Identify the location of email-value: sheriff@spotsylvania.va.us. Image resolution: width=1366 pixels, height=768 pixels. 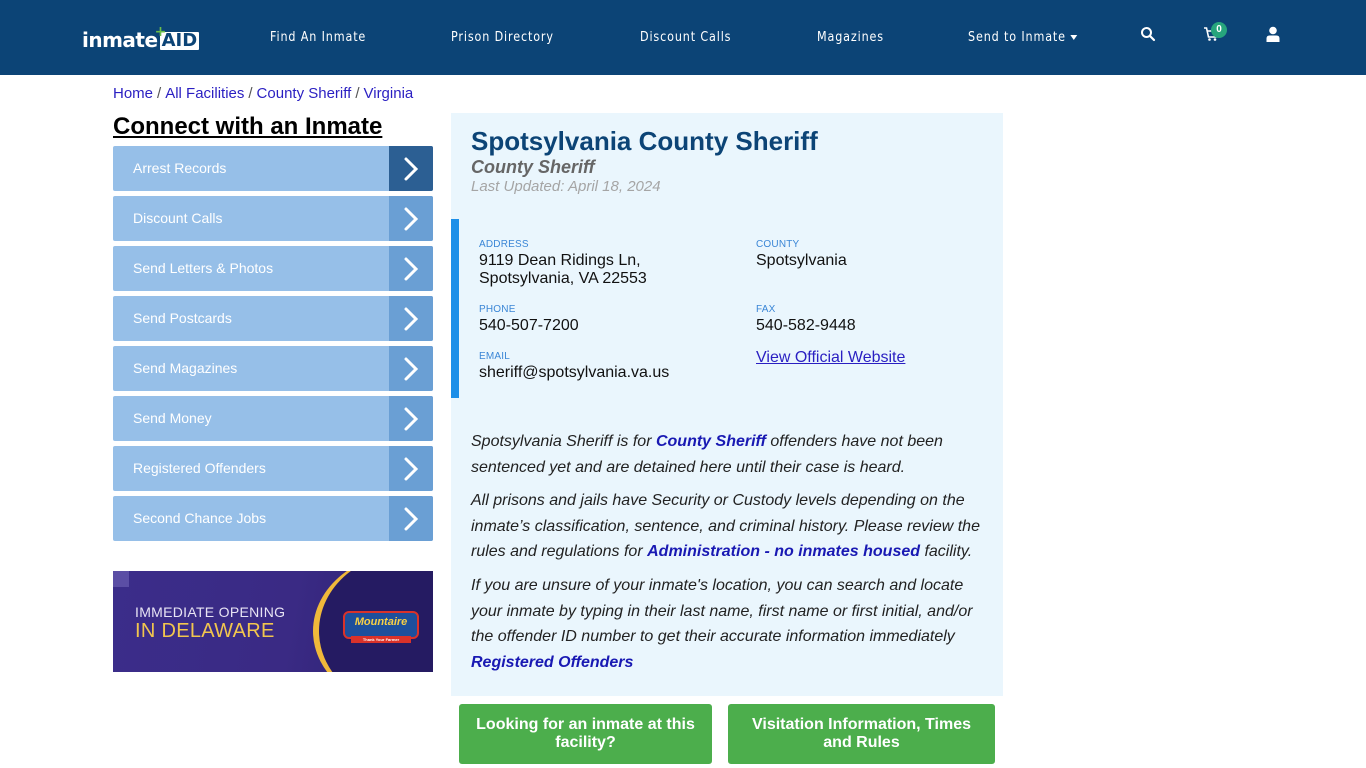
(574, 373).